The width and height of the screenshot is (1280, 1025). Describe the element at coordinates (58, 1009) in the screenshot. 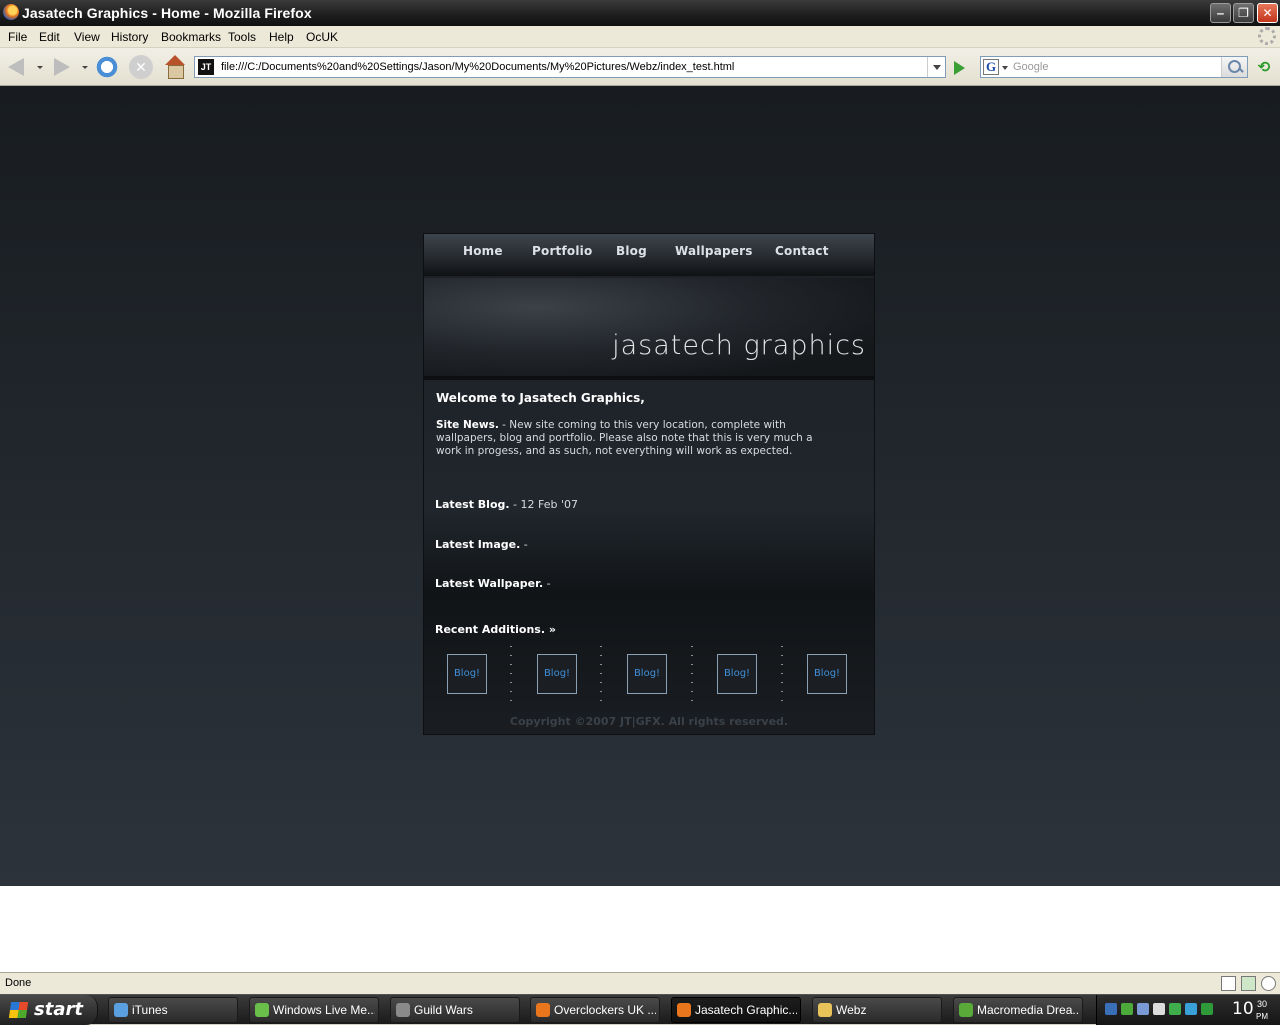

I see `start-label: start` at that location.